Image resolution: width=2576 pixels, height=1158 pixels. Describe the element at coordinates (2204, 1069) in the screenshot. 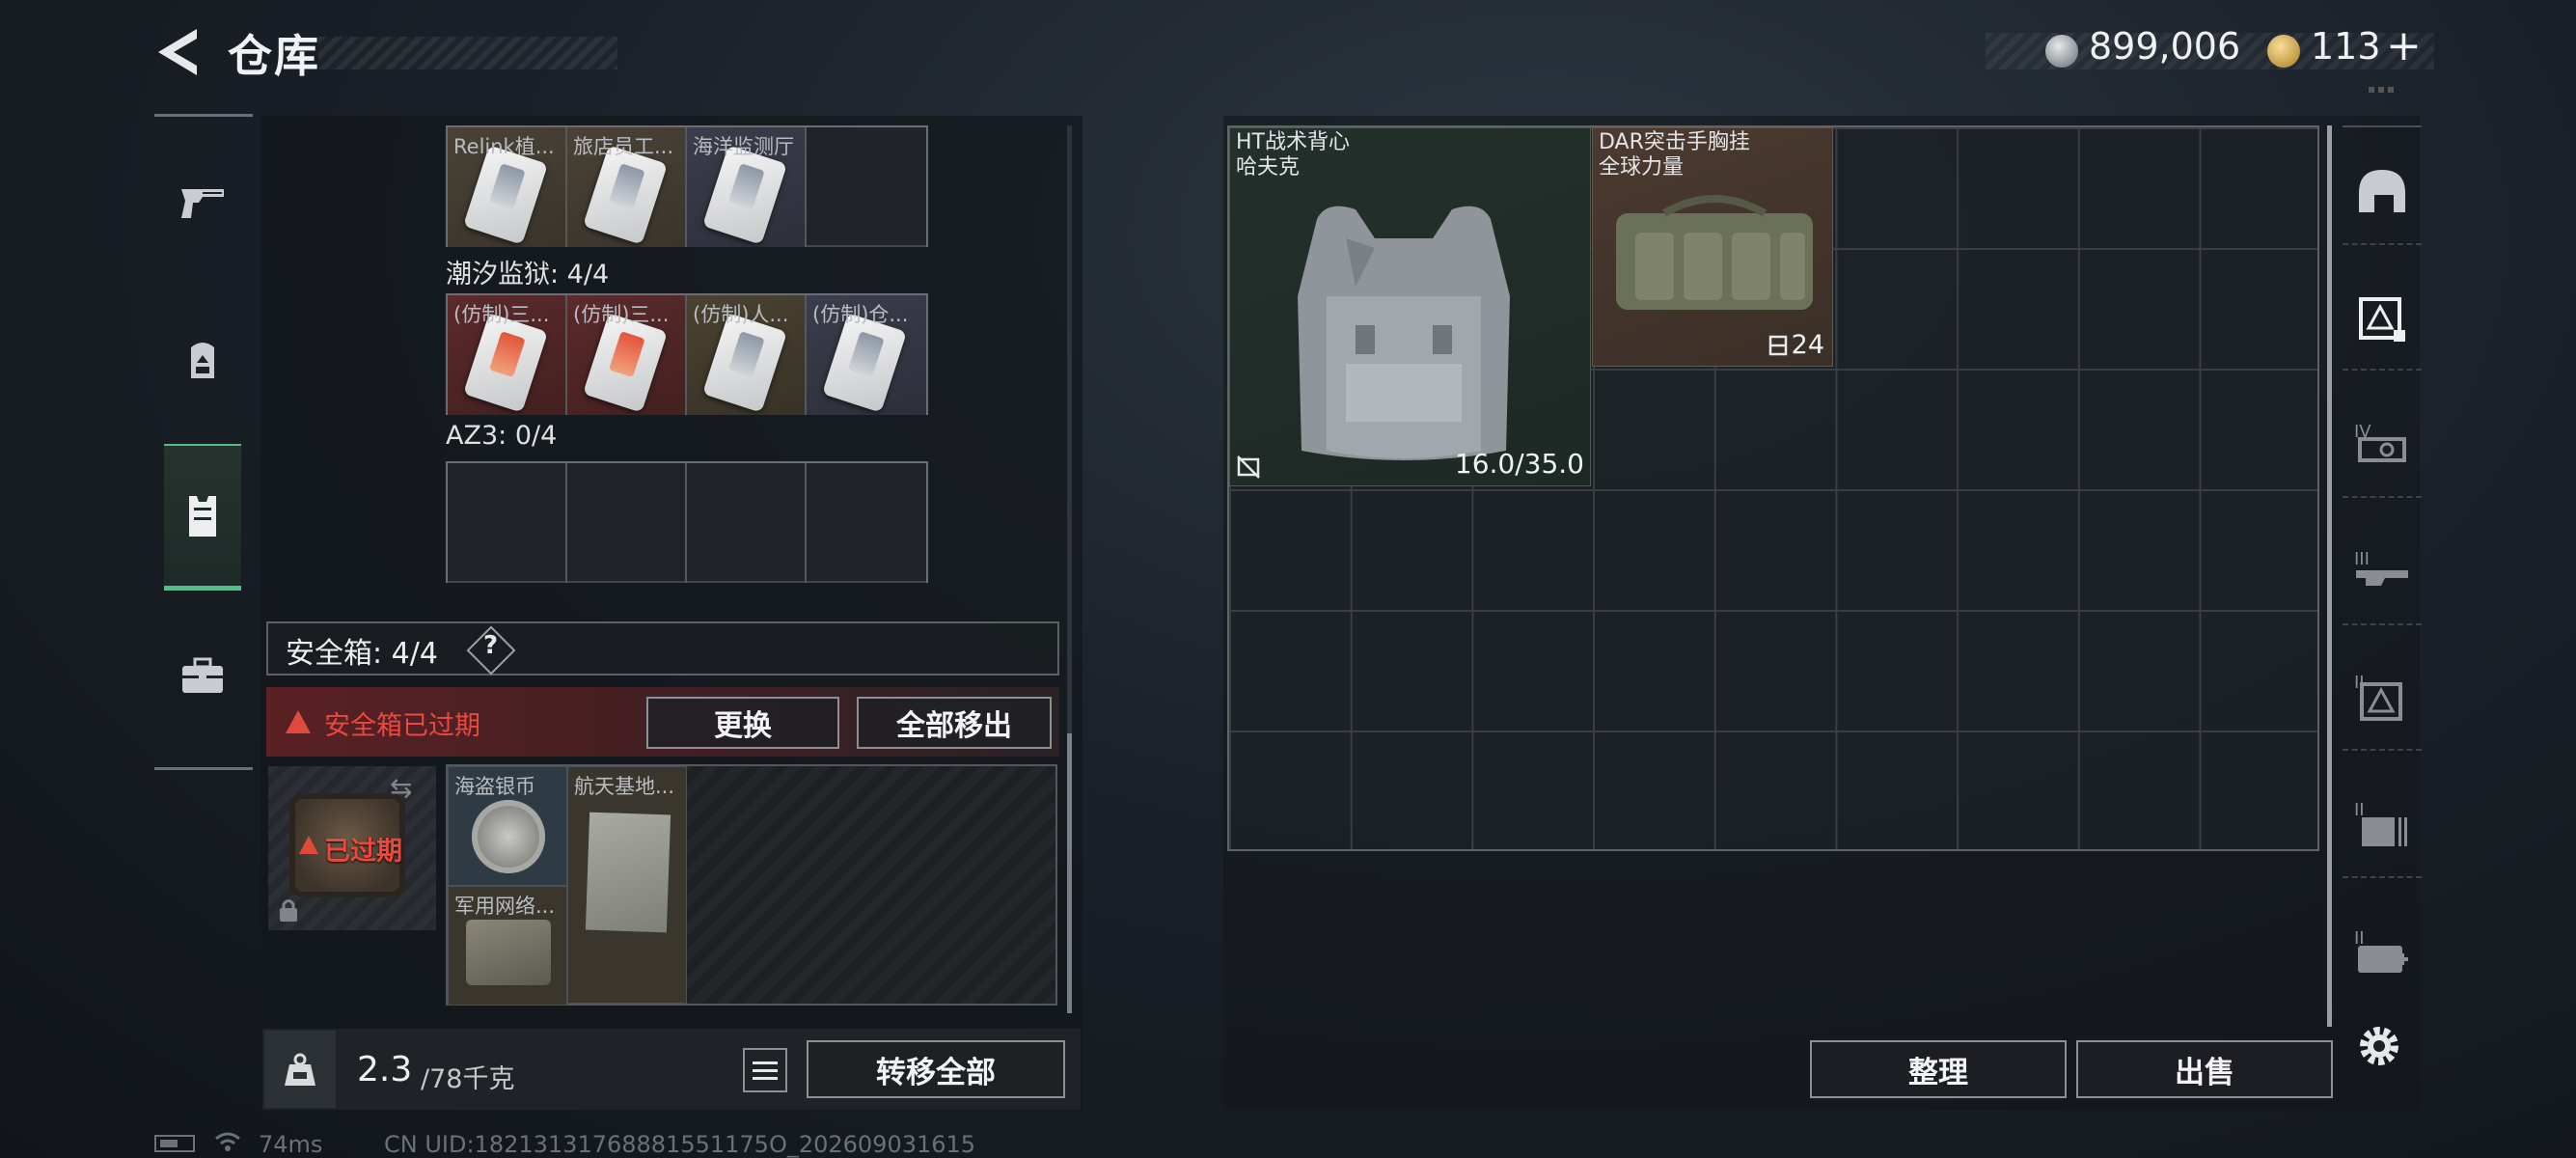

I see `sell-button: 出售` at that location.